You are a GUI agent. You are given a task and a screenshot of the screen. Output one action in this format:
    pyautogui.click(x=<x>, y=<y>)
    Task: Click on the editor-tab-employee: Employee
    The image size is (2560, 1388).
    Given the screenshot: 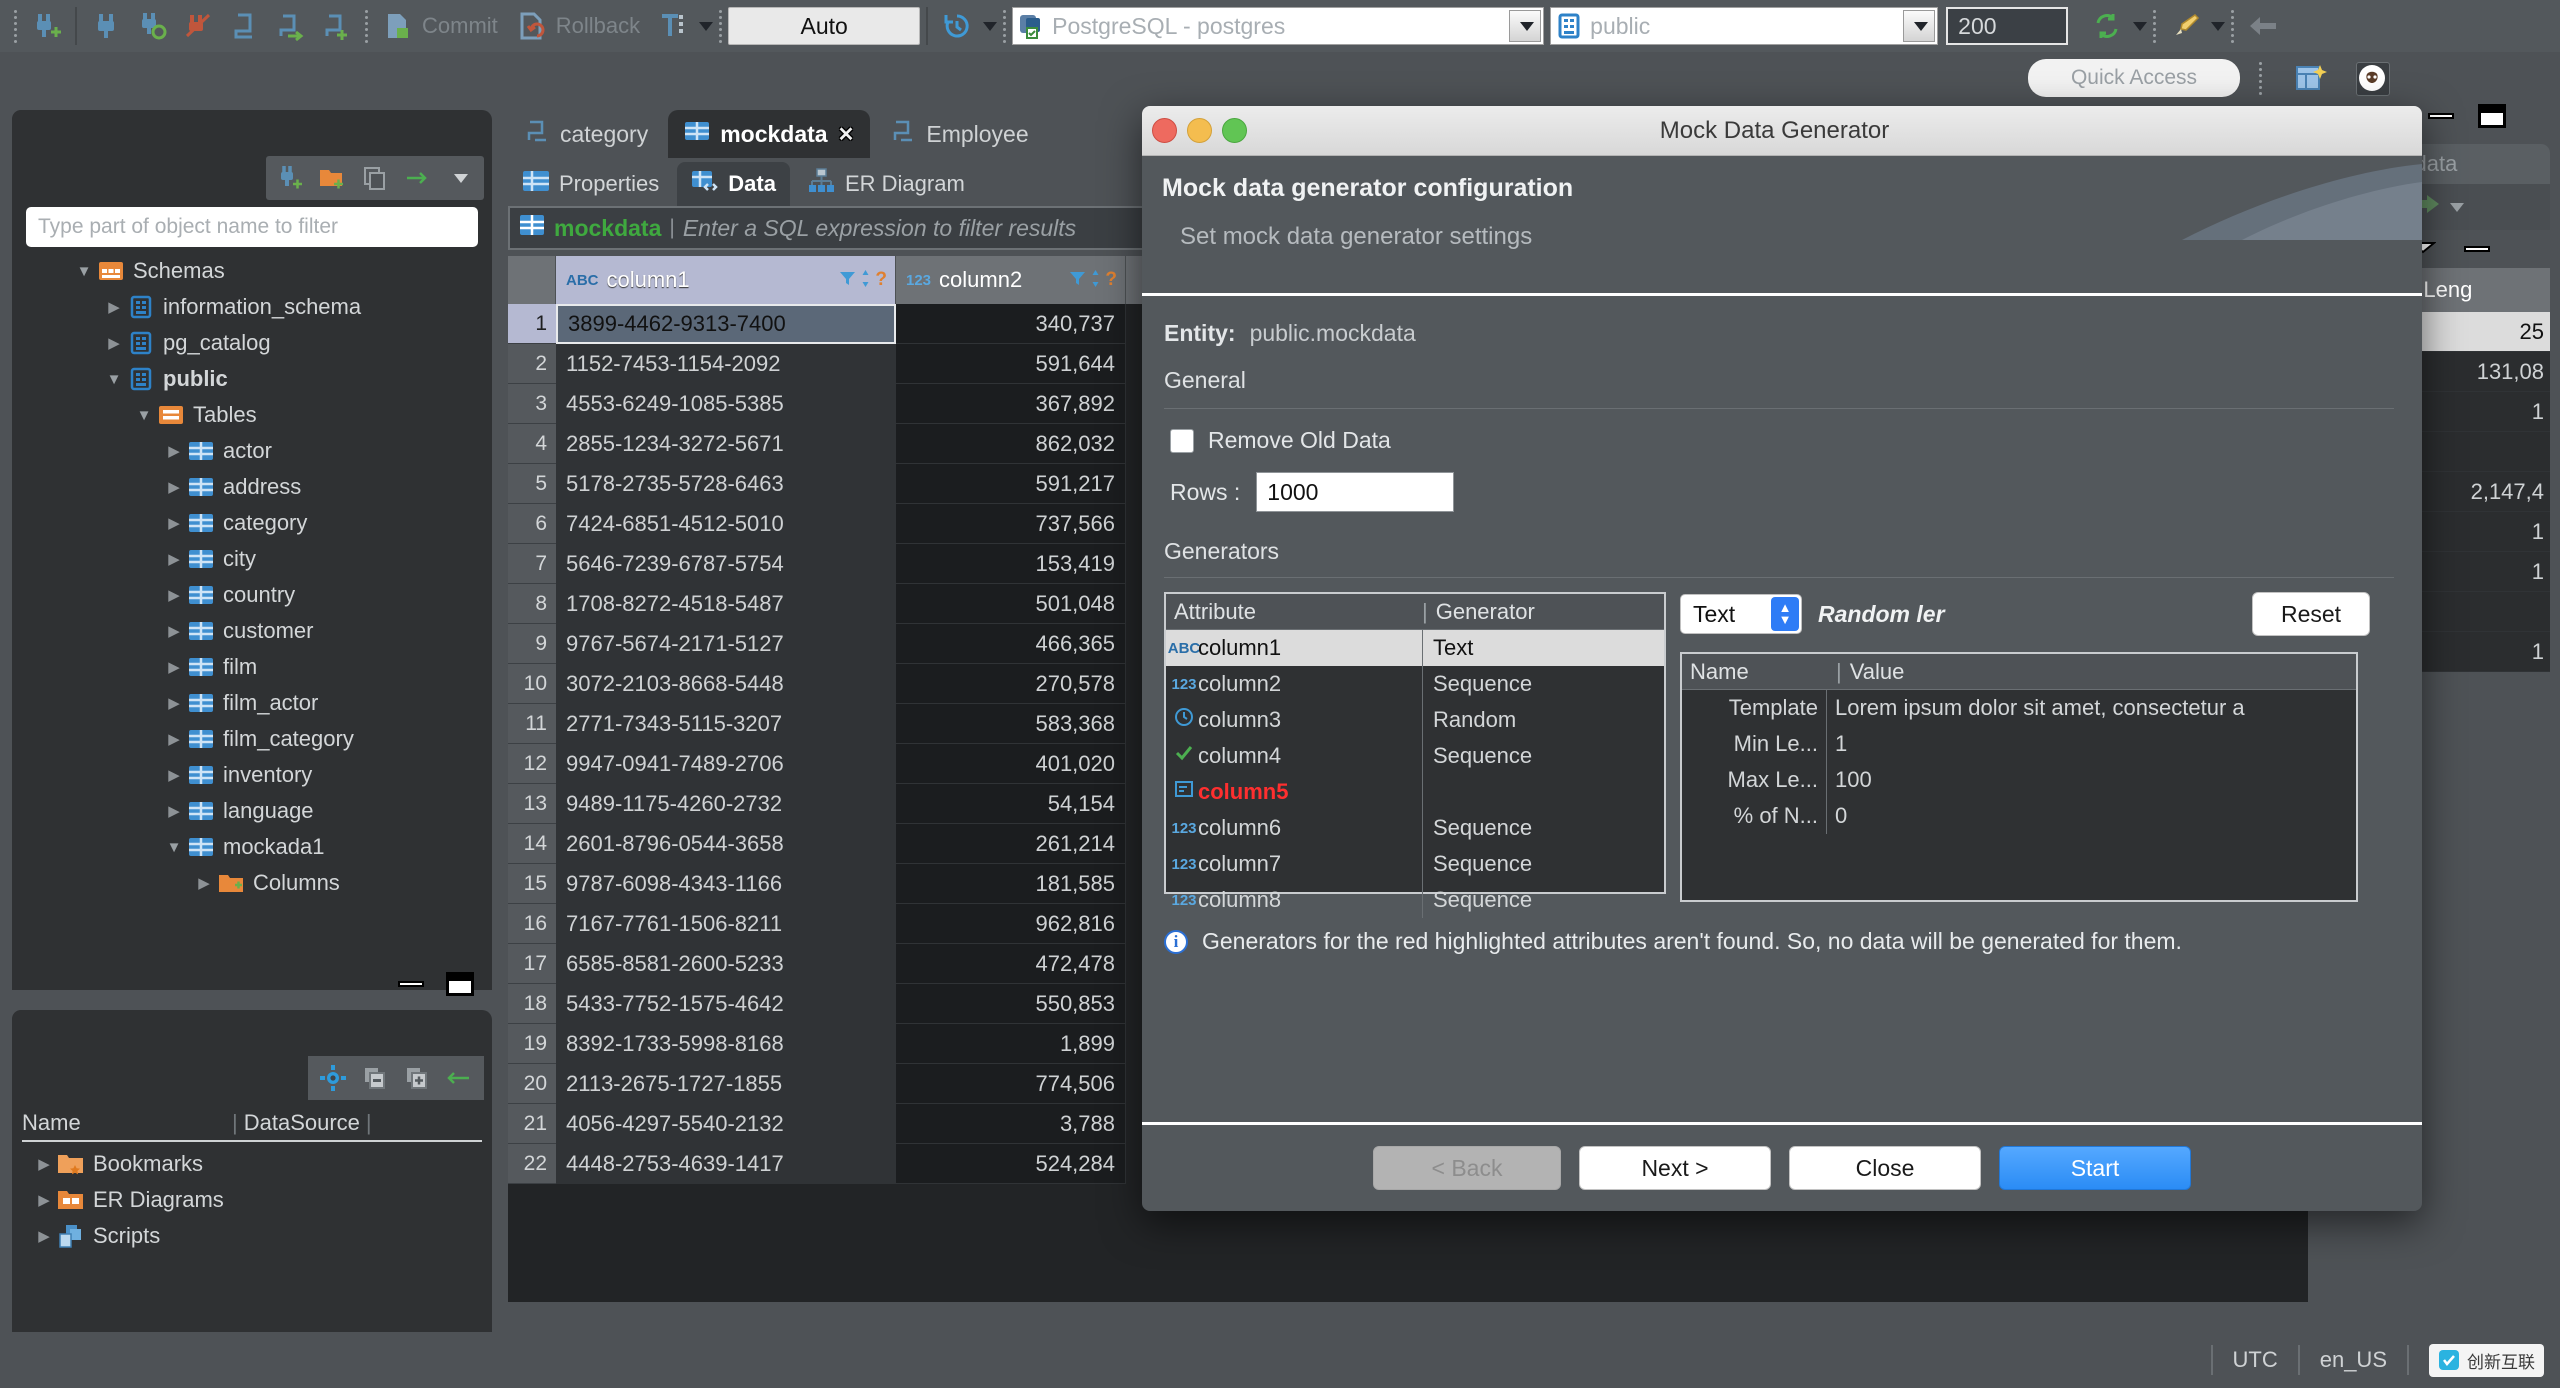 What is the action you would take?
    pyautogui.click(x=959, y=134)
    